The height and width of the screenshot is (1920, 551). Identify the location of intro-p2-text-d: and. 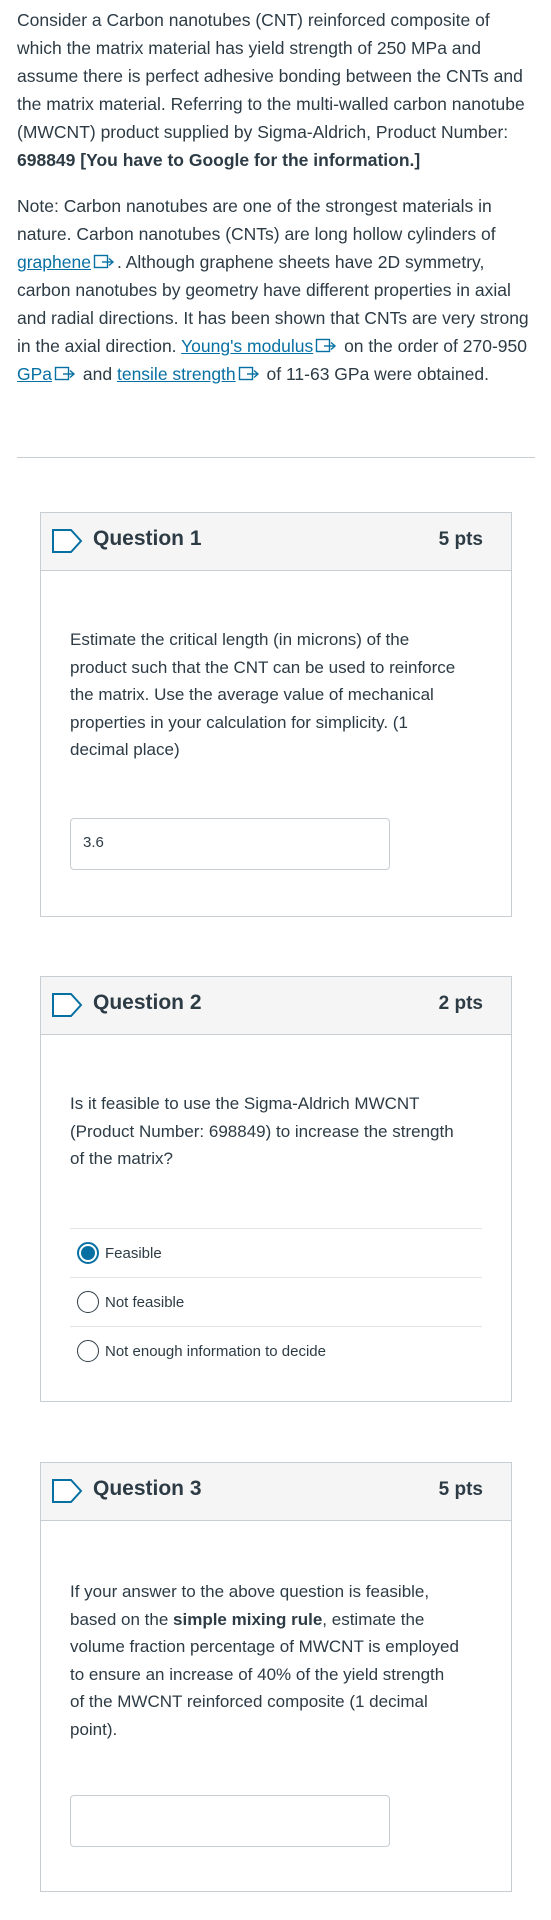
(97, 374).